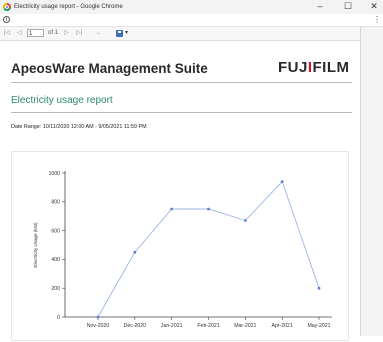 The width and height of the screenshot is (383, 342). I want to click on next-page-button: ▷, so click(66, 33).